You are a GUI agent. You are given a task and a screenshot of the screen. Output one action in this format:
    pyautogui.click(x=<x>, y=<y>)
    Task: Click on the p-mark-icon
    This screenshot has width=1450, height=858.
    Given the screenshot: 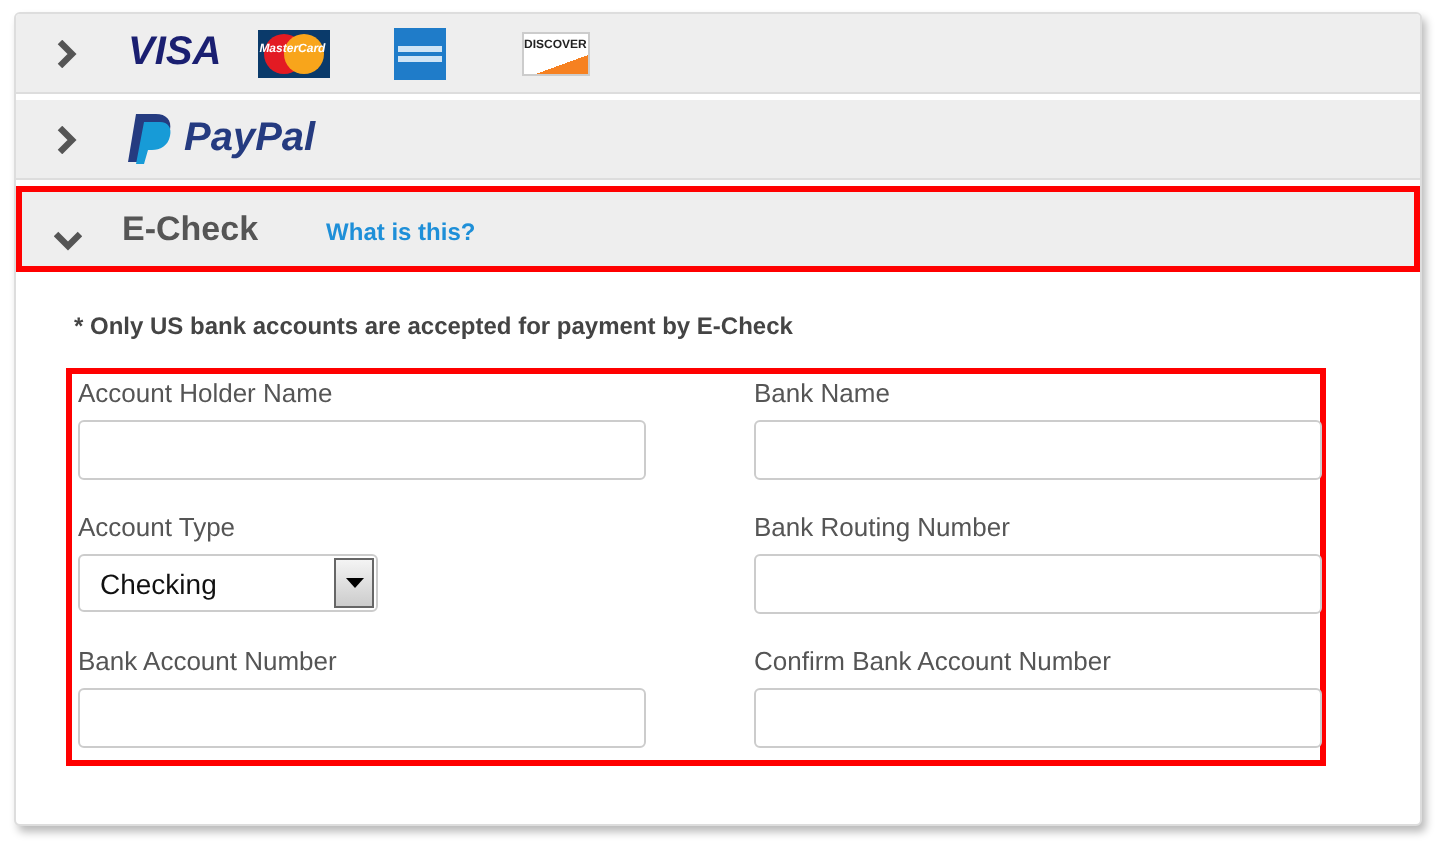 What is the action you would take?
    pyautogui.click(x=150, y=139)
    